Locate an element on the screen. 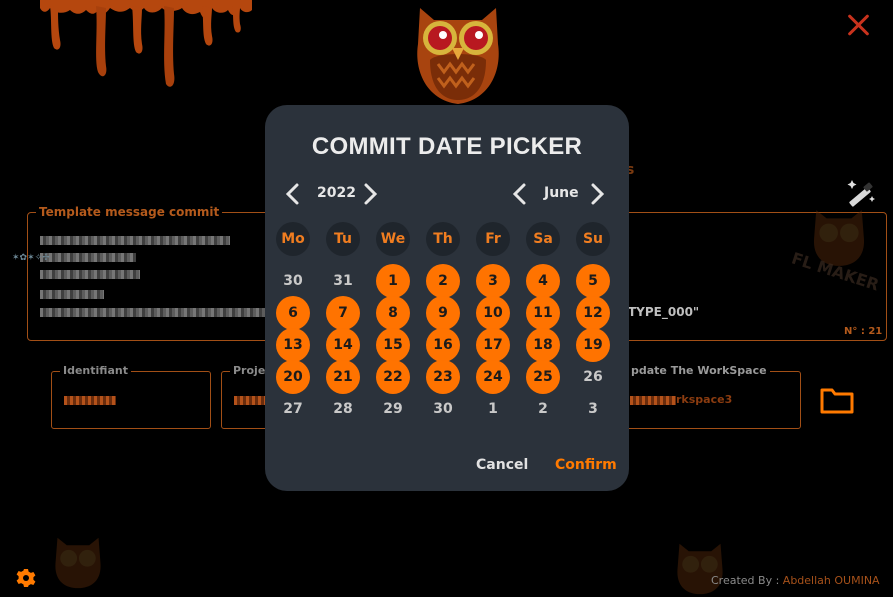 This screenshot has height=597, width=893. day-cell-selected: 20 is located at coordinates (293, 377).